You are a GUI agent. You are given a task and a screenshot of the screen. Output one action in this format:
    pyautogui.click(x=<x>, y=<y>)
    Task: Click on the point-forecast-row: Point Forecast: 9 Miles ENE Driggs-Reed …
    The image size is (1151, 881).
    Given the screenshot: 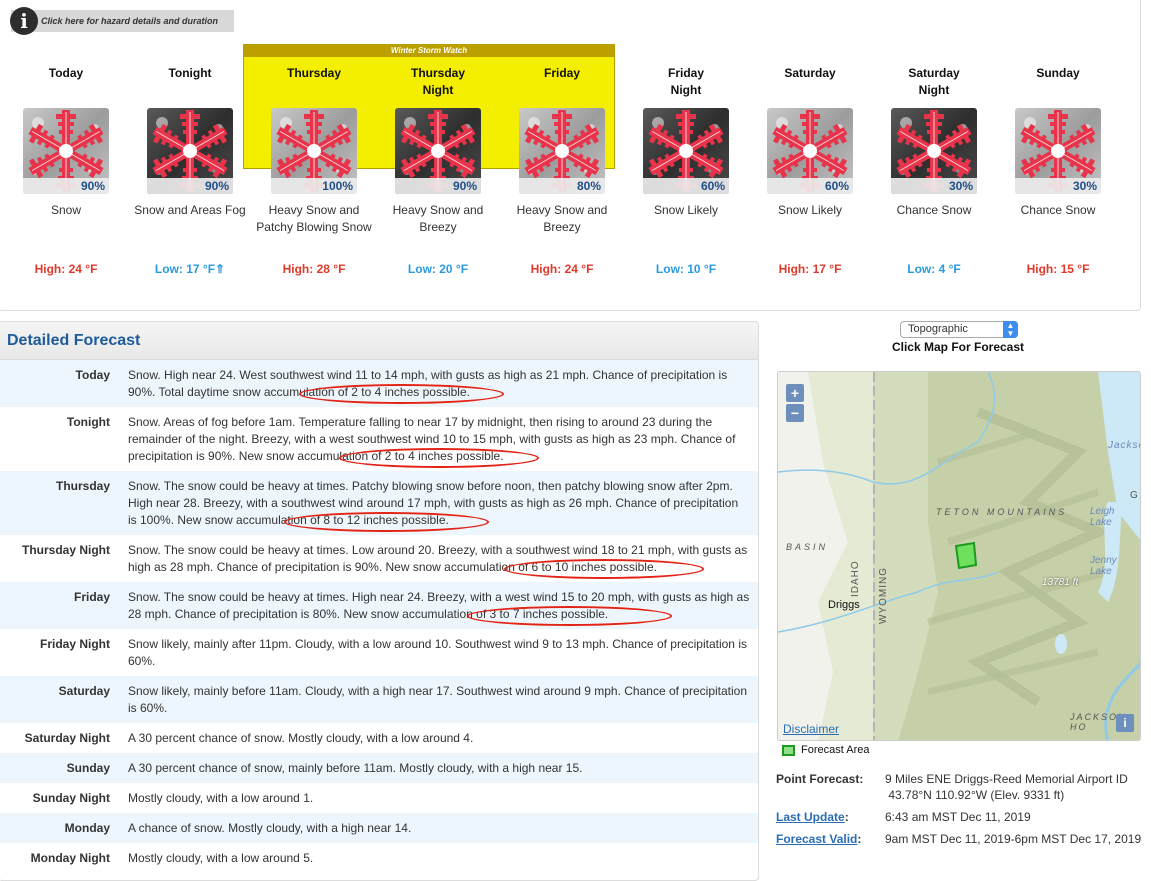 What is the action you would take?
    pyautogui.click(x=960, y=787)
    